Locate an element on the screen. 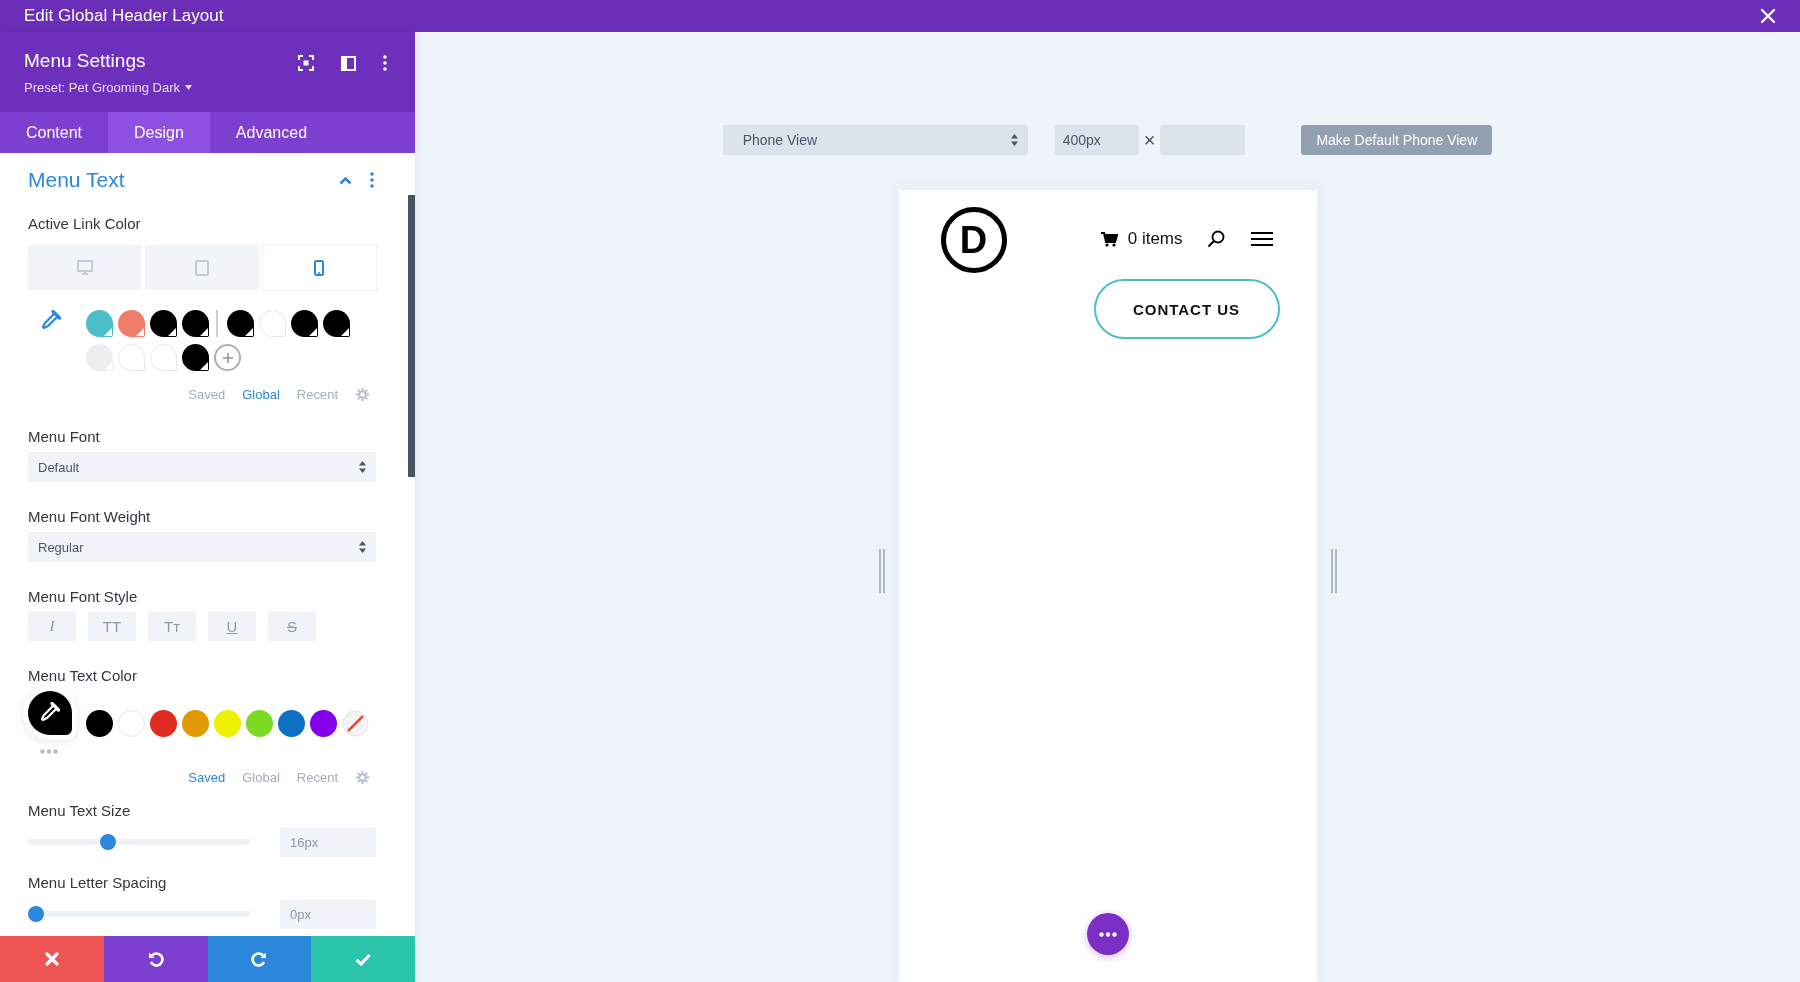 Image resolution: width=1800 pixels, height=982 pixels. eyedropper-icon is located at coordinates (50, 713).